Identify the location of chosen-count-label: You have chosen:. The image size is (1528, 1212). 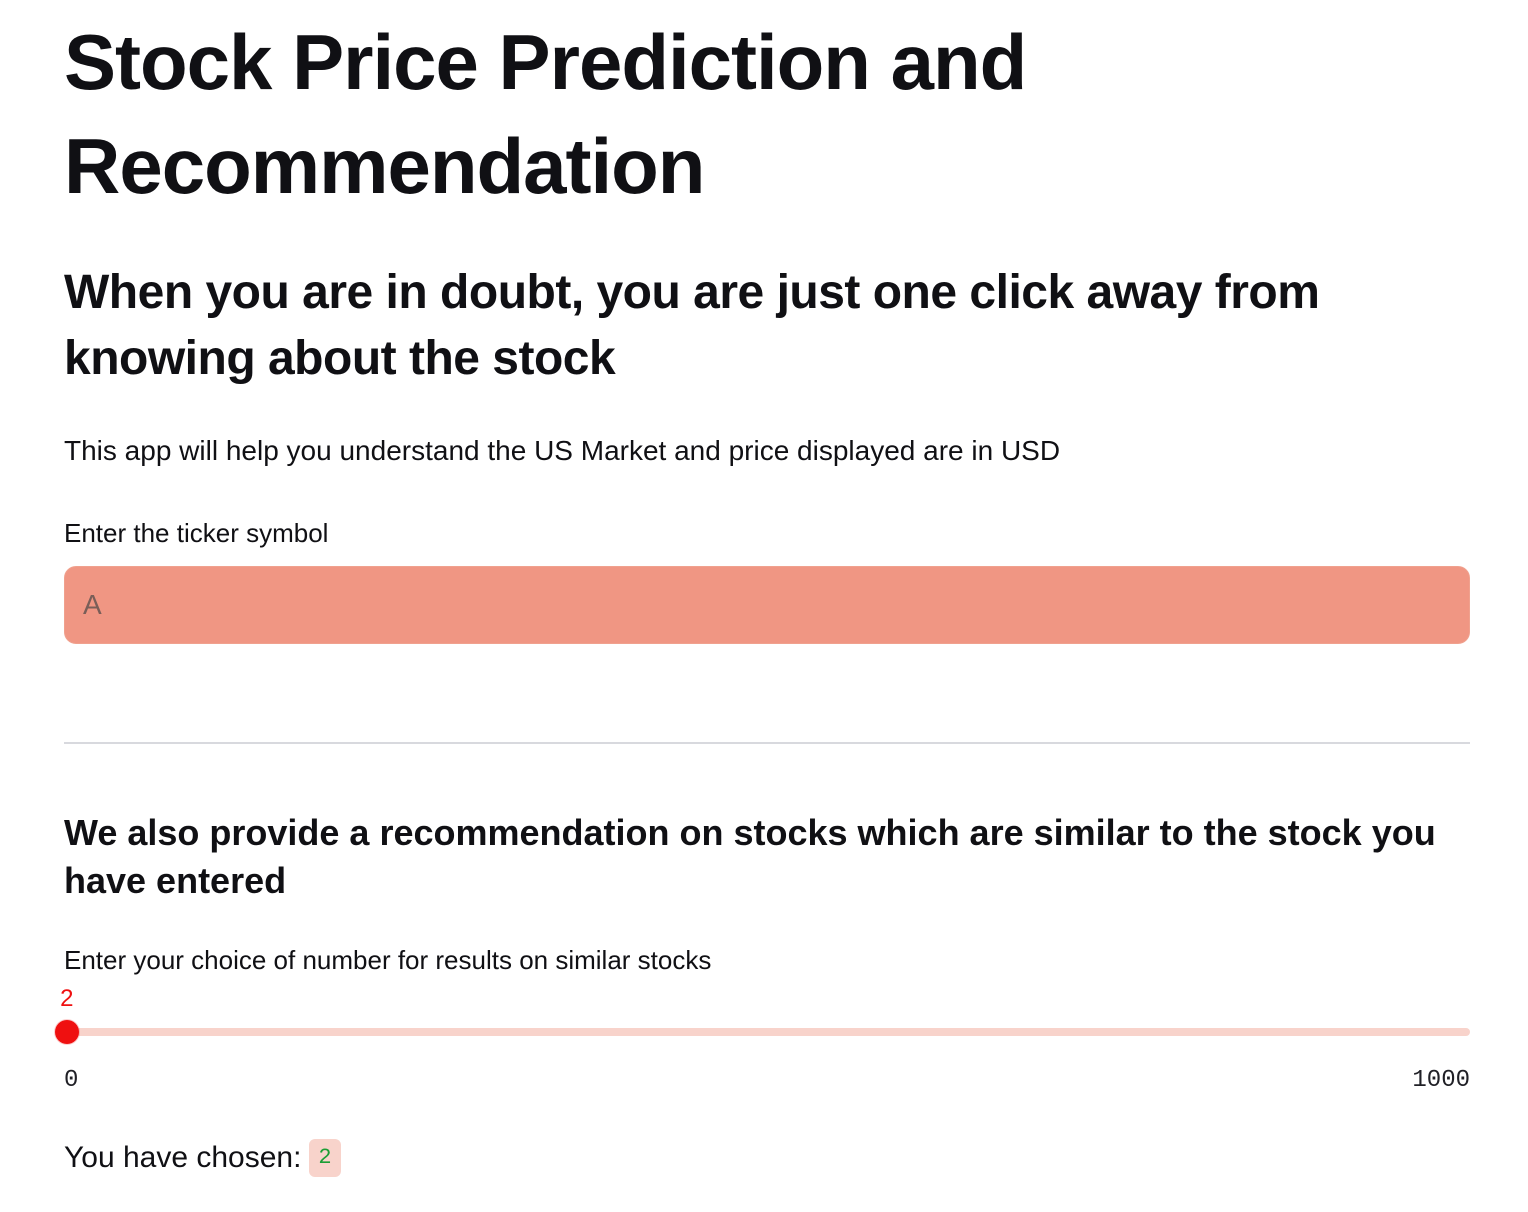
(183, 1157).